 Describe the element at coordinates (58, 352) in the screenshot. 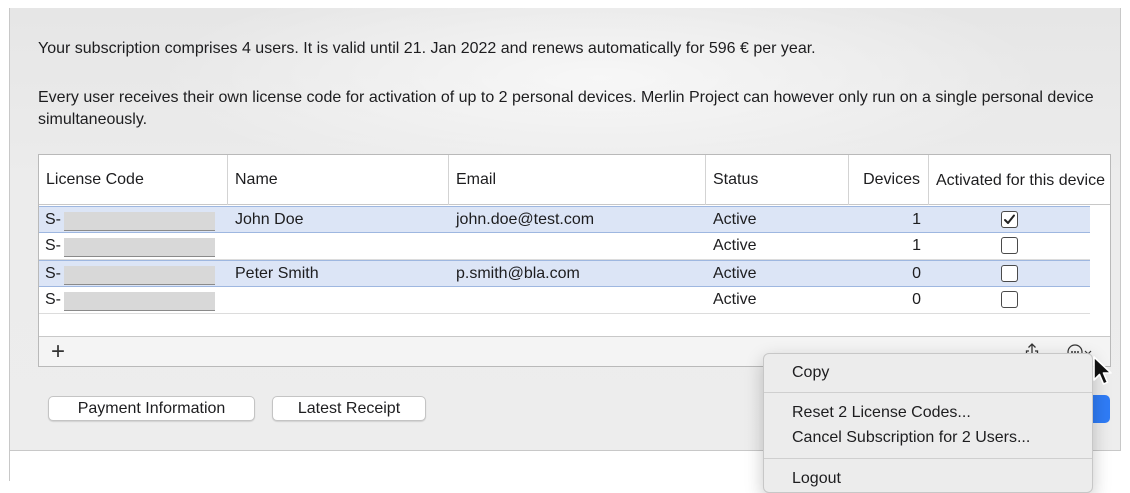

I see `add-license-button: +` at that location.